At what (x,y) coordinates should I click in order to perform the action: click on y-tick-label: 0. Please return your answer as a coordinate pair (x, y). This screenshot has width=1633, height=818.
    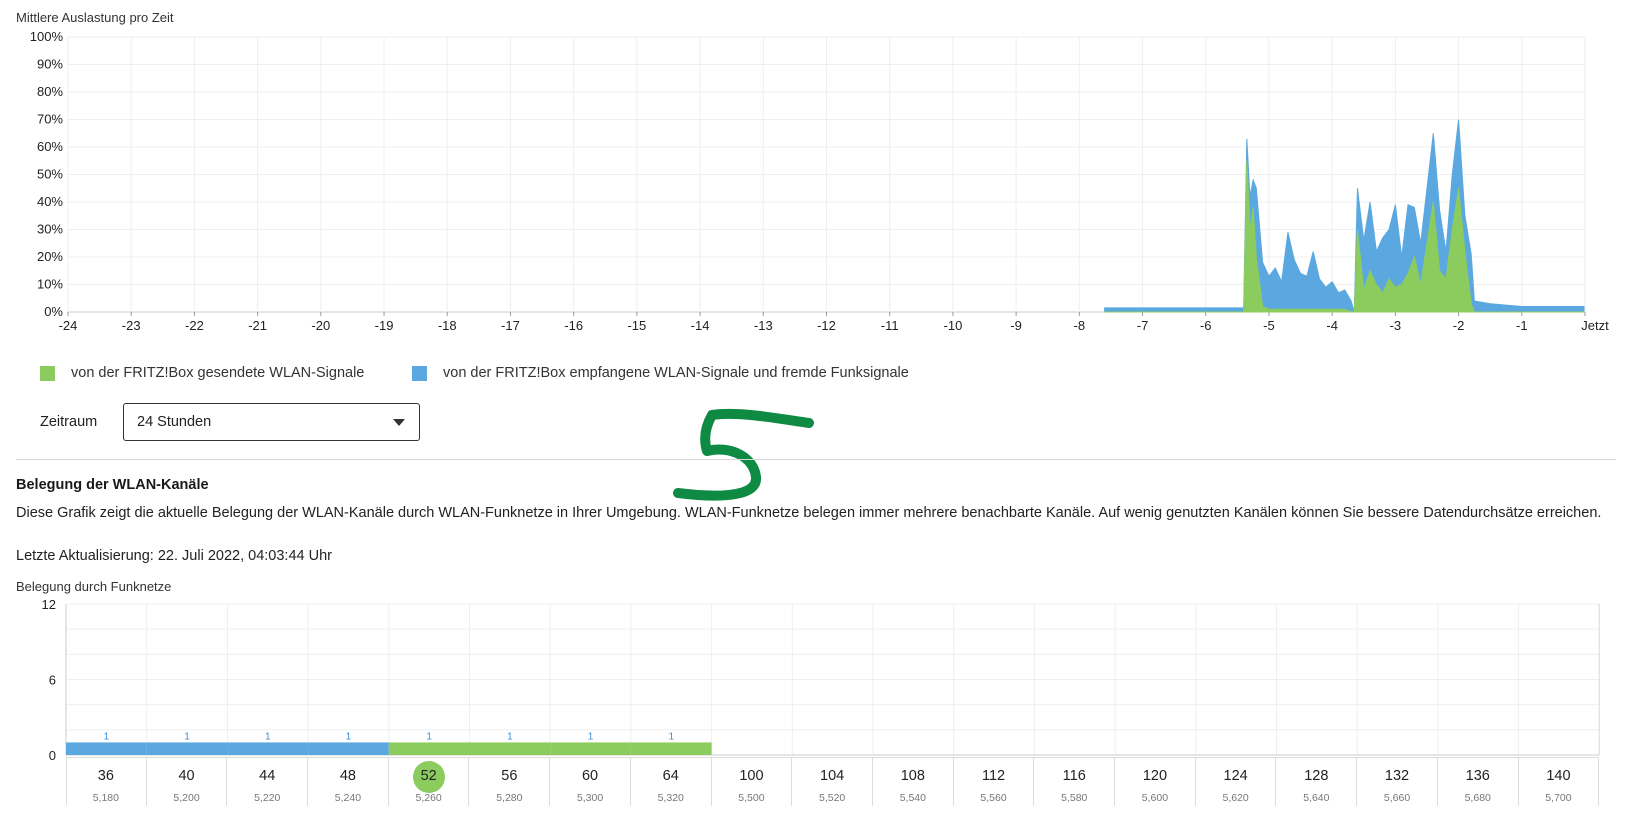
    Looking at the image, I should click on (52, 754).